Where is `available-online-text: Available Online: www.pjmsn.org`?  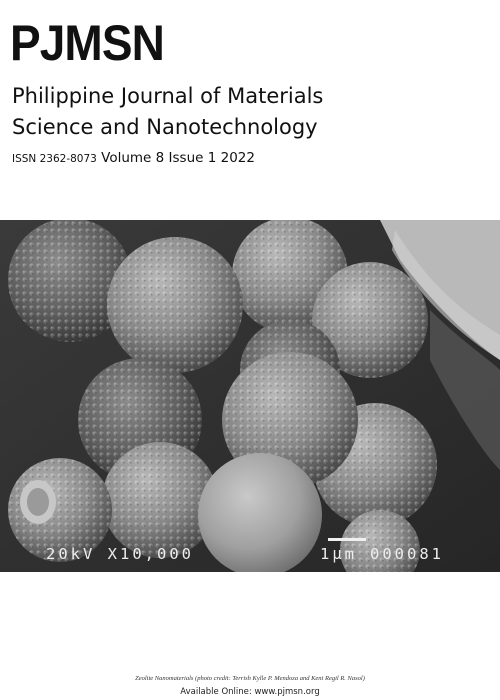
available-online-text: Available Online: www.pjmsn.org is located at coordinates (250, 692).